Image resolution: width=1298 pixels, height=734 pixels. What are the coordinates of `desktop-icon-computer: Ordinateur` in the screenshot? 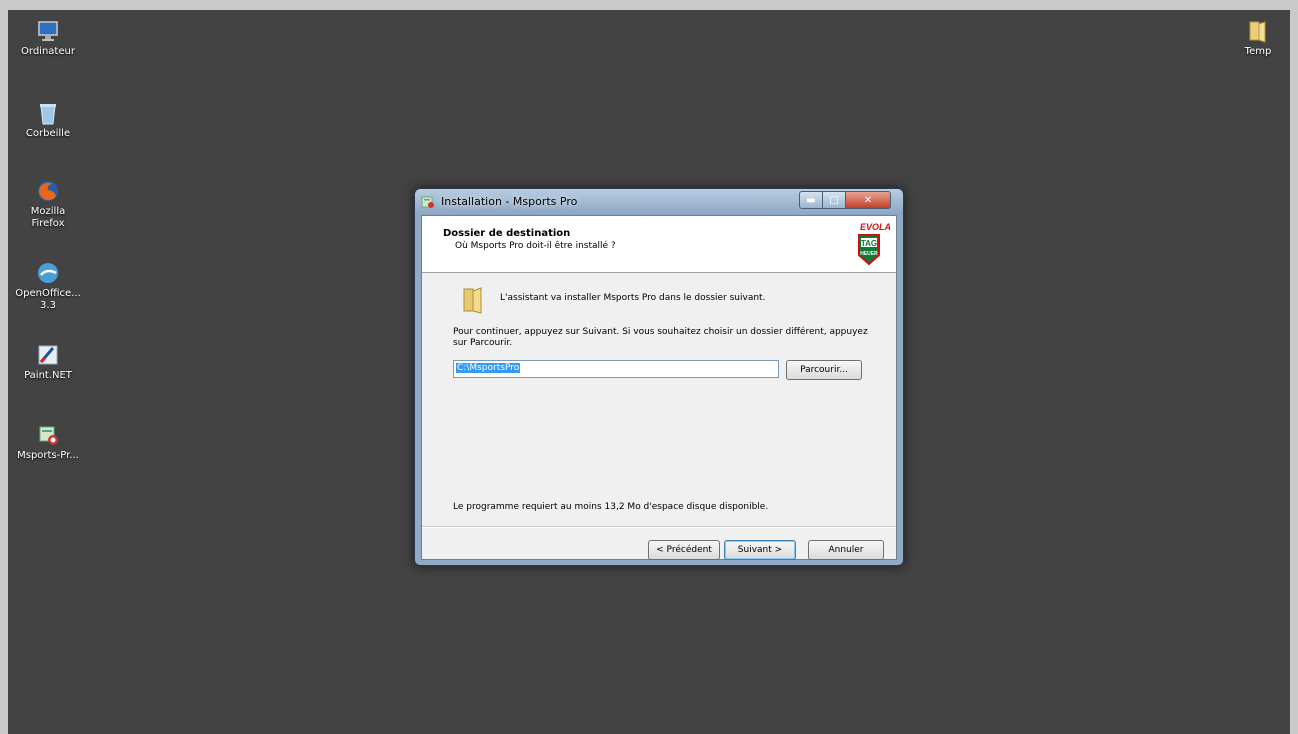 It's located at (48, 38).